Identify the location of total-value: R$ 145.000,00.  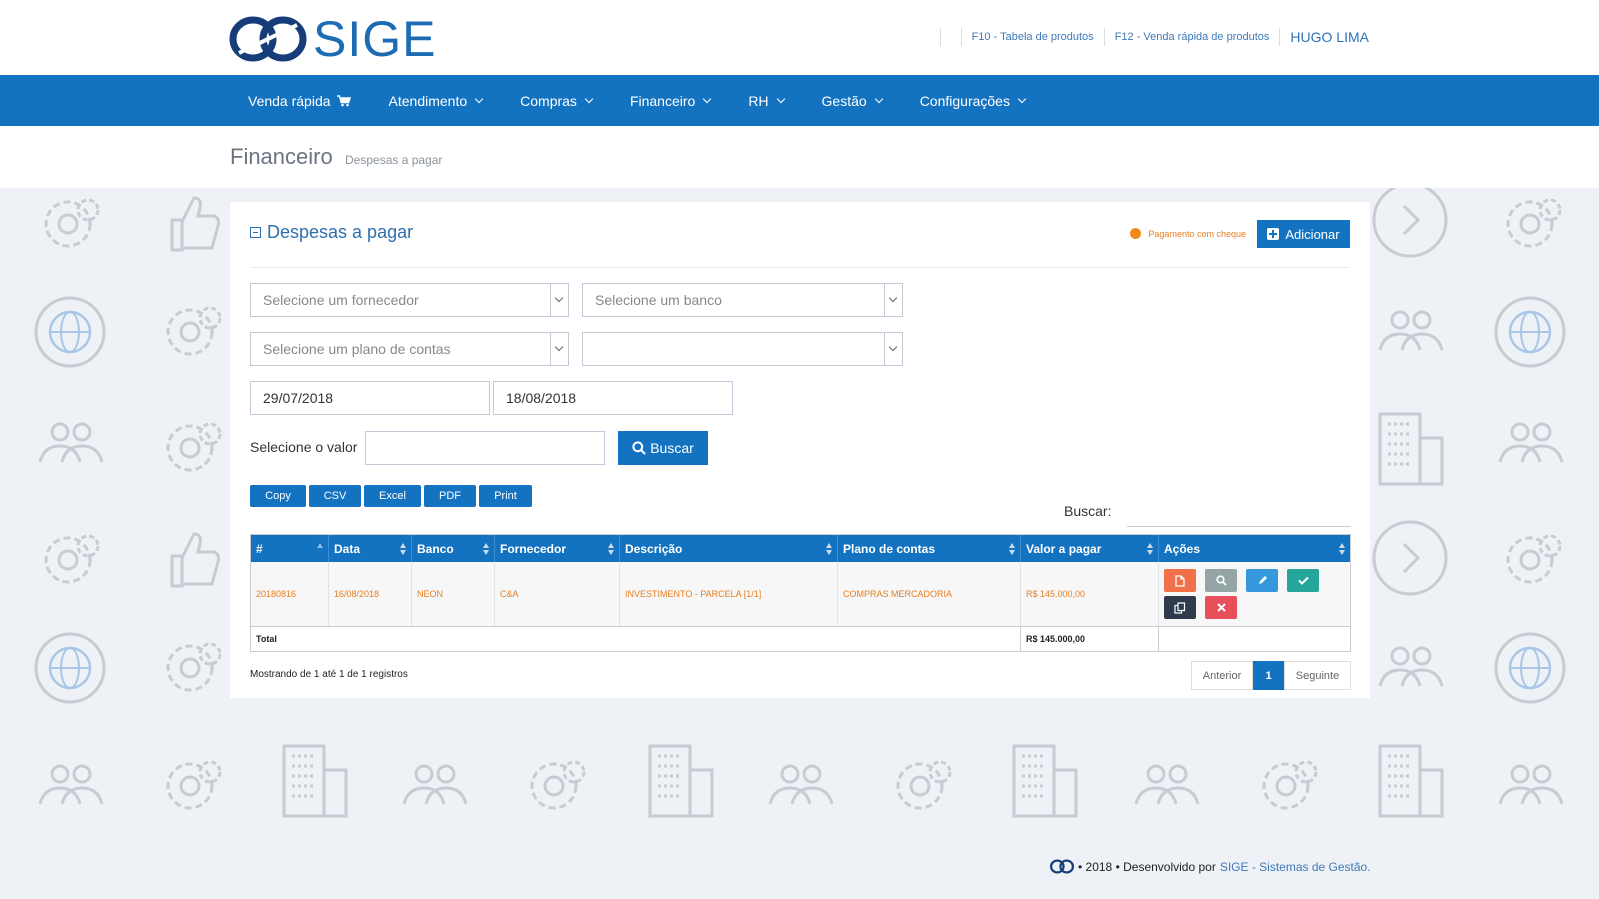
(1090, 639).